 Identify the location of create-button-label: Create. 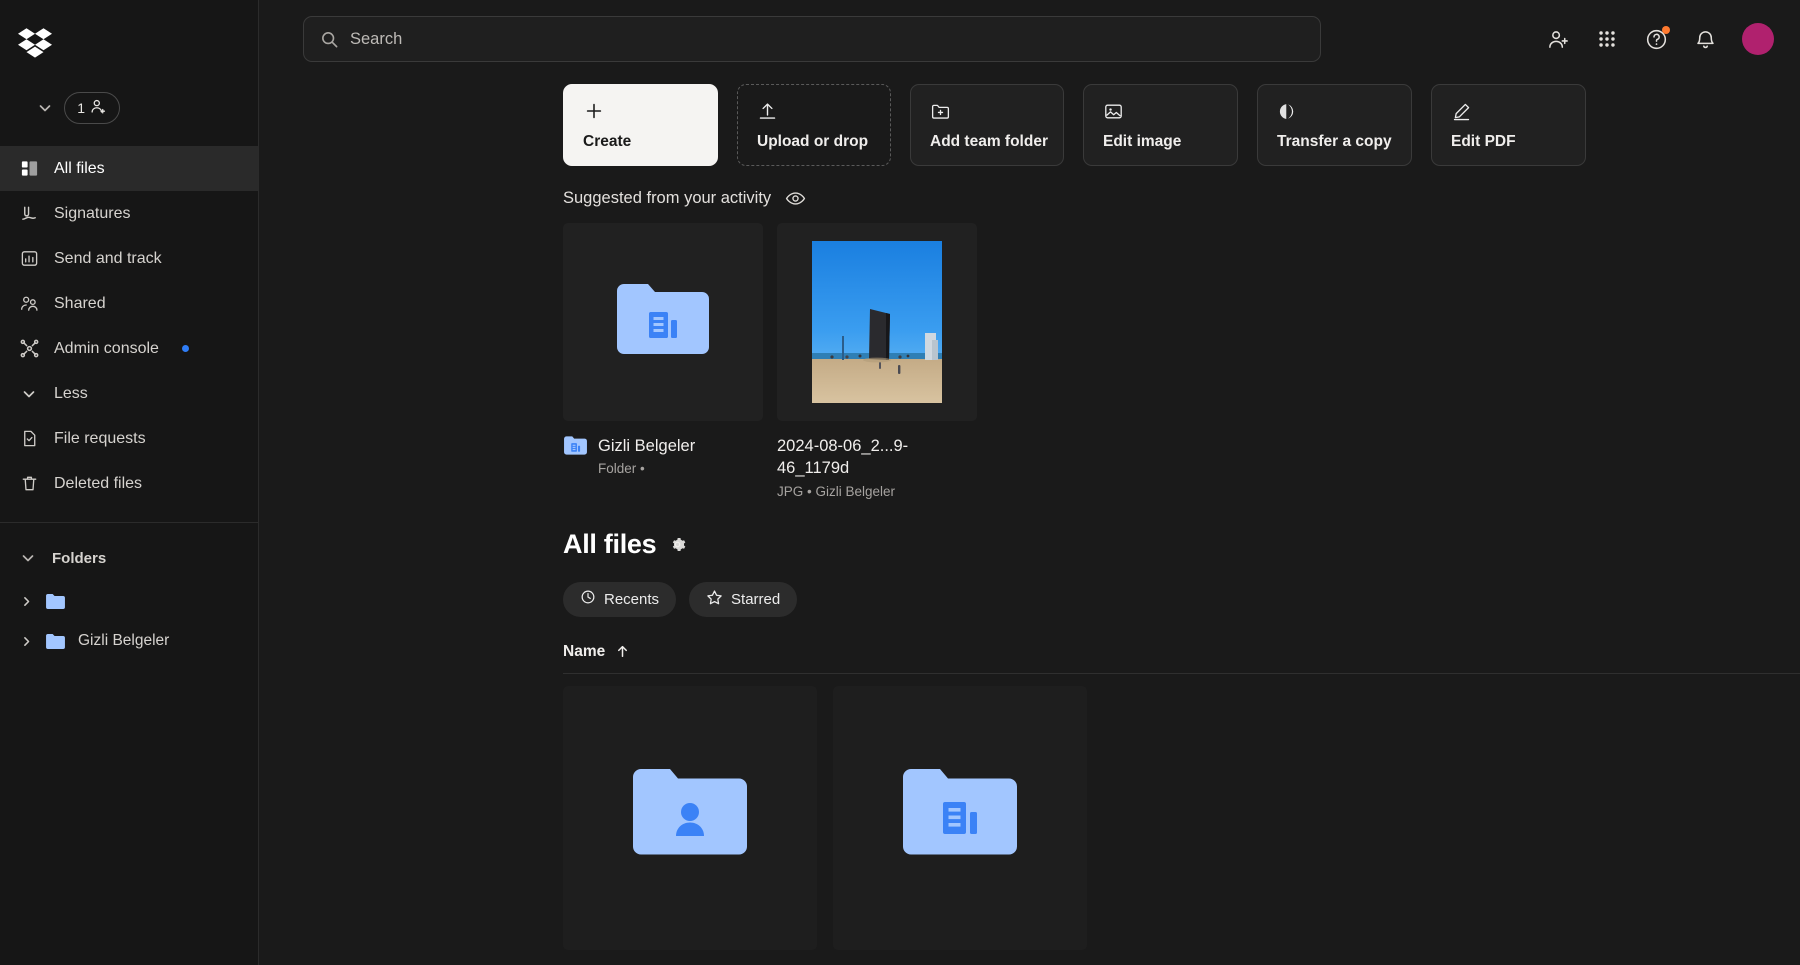
(607, 141).